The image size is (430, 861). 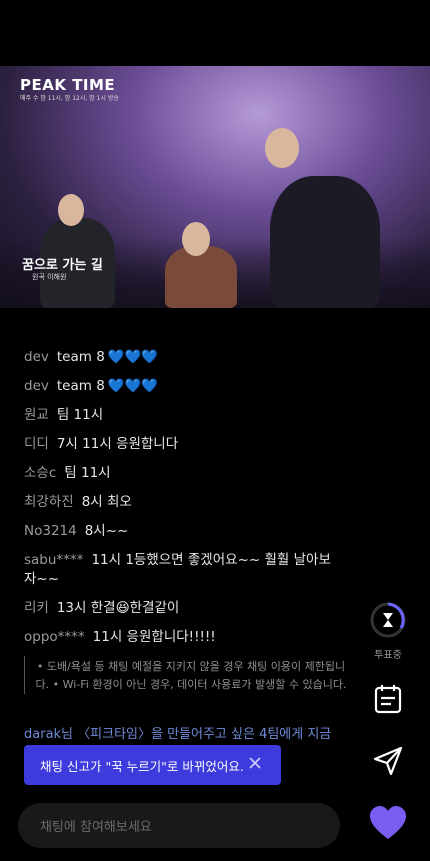 I want to click on toast-message: 채팅 신고가 "꾹 누르기"로 바뀌었어요., so click(x=152, y=765).